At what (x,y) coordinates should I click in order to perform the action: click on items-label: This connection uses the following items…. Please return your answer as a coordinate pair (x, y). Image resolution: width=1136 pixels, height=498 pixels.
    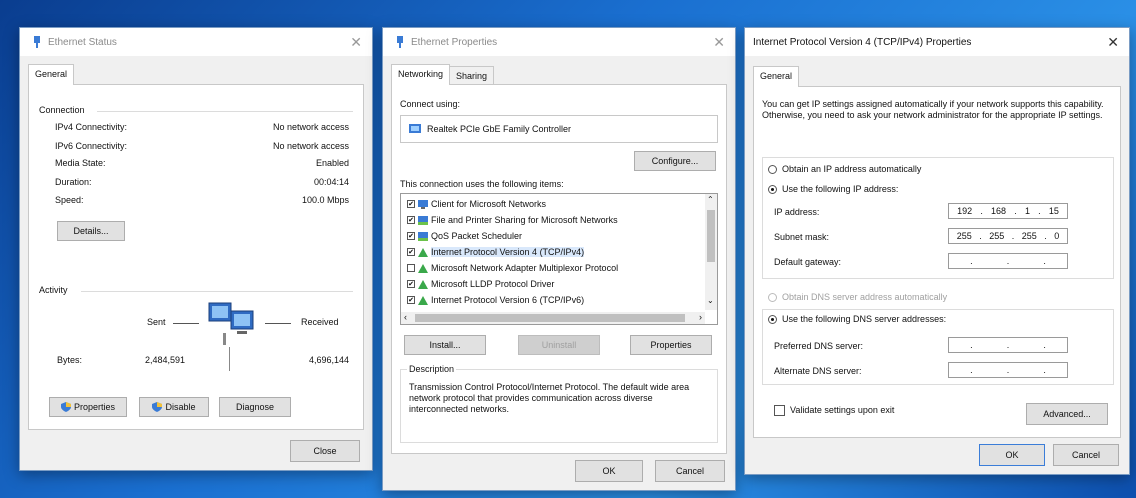
    Looking at the image, I should click on (482, 184).